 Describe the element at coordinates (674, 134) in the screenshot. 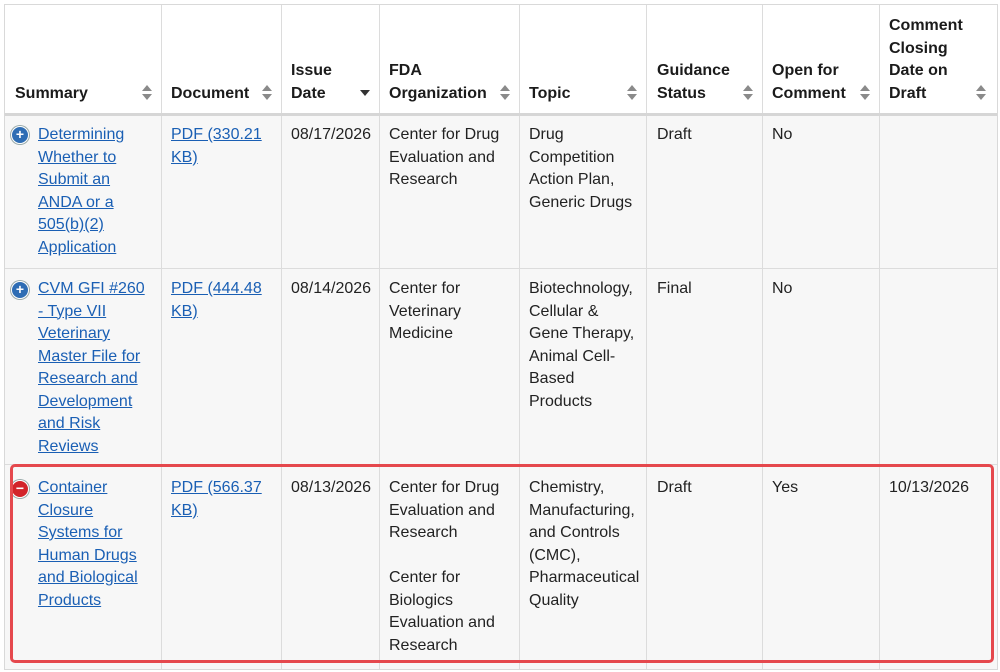

I see `guidance-status: Draft` at that location.